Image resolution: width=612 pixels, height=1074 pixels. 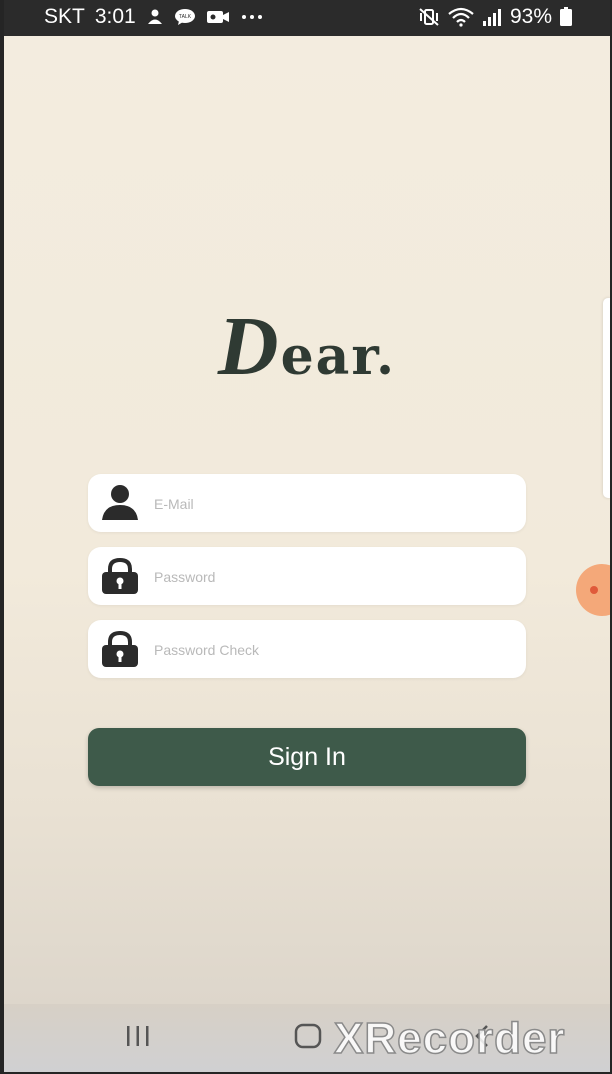 What do you see at coordinates (566, 17) in the screenshot?
I see `battery-icon` at bounding box center [566, 17].